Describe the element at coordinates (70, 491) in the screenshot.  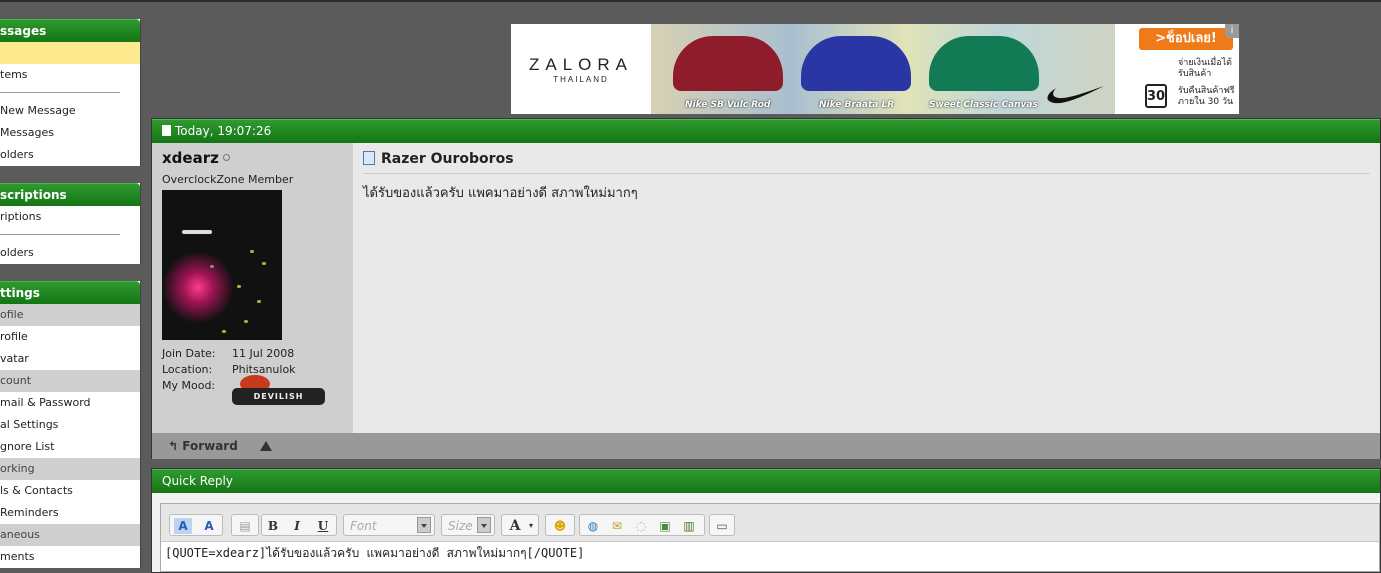
I see `sidebar-item-friends-contacts: ls & Contacts` at that location.